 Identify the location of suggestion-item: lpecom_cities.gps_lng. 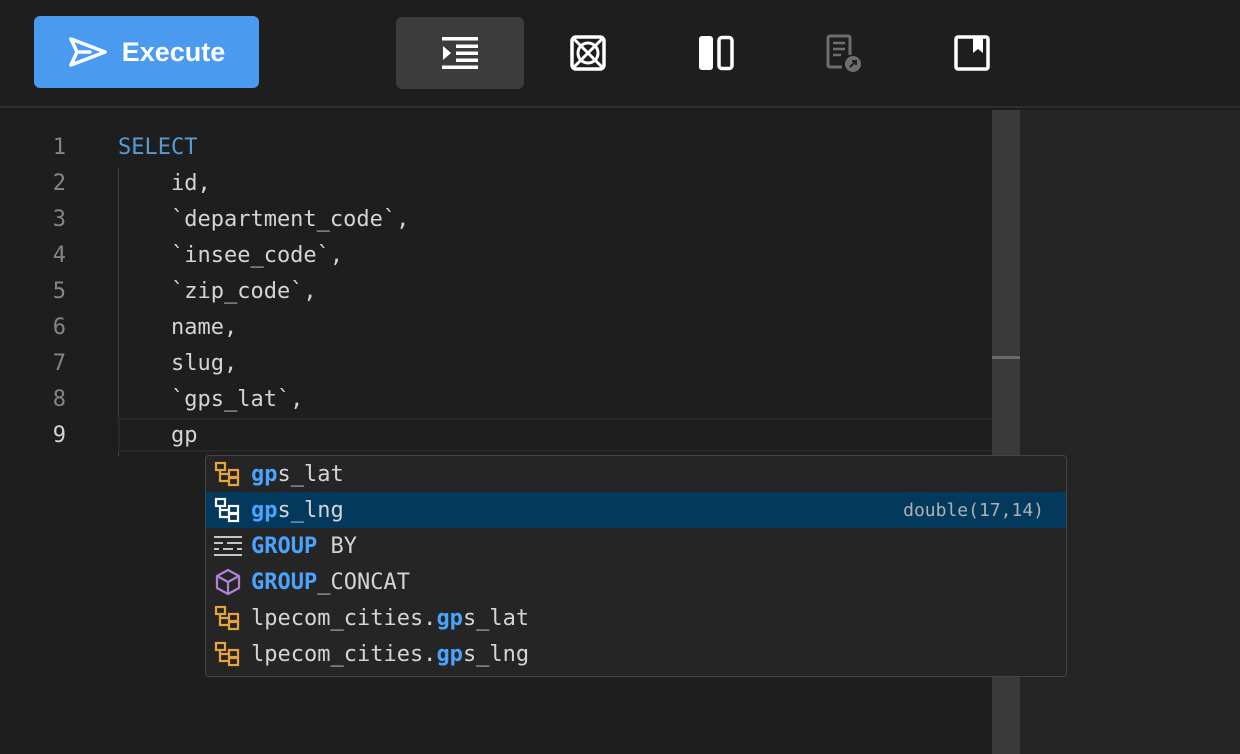
(636, 654).